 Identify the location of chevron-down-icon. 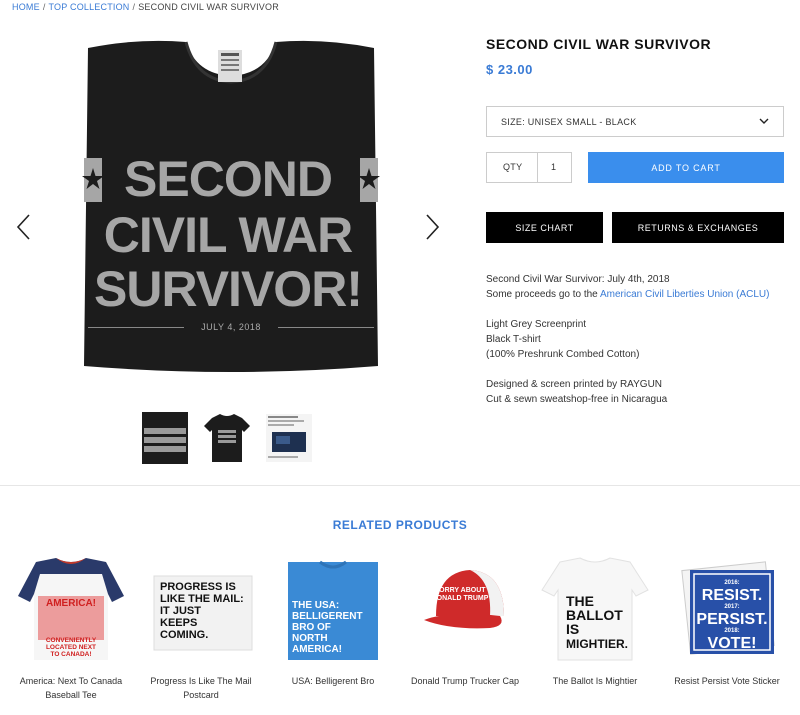
(764, 121).